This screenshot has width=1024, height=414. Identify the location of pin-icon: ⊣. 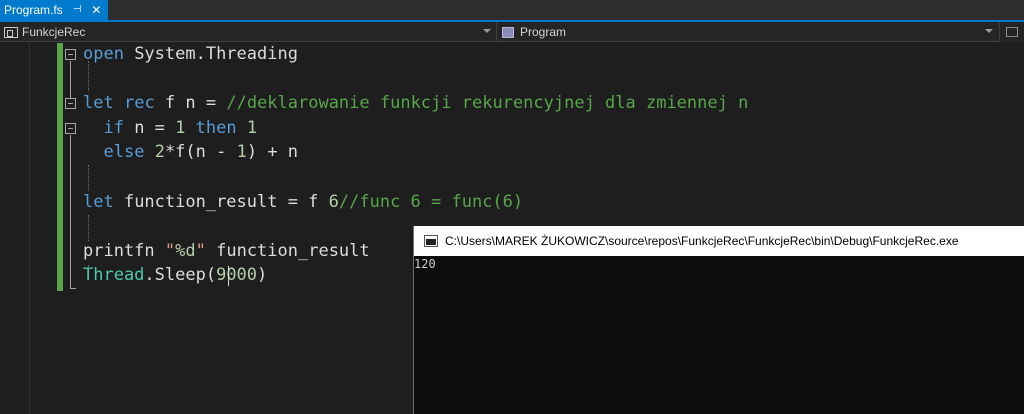
(77, 10).